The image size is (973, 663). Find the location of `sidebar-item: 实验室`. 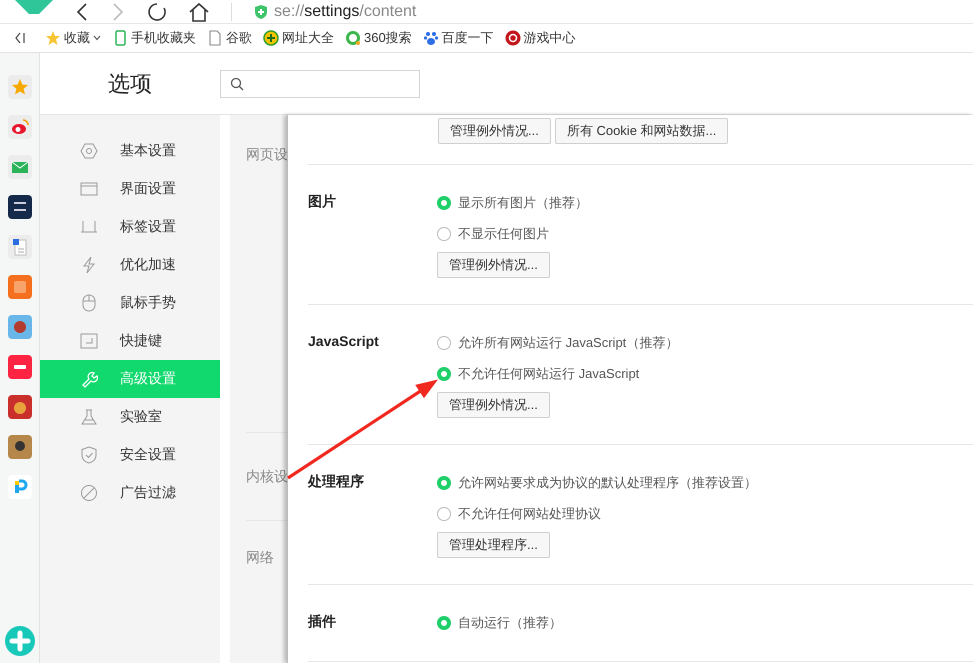

sidebar-item: 实验室 is located at coordinates (130, 417).